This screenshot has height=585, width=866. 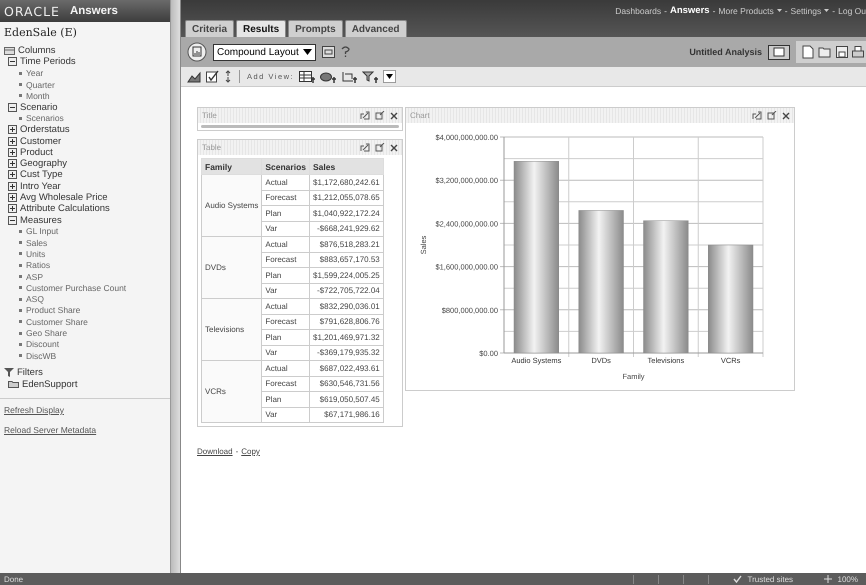 What do you see at coordinates (53, 310) in the screenshot?
I see `column-item: Product Share` at bounding box center [53, 310].